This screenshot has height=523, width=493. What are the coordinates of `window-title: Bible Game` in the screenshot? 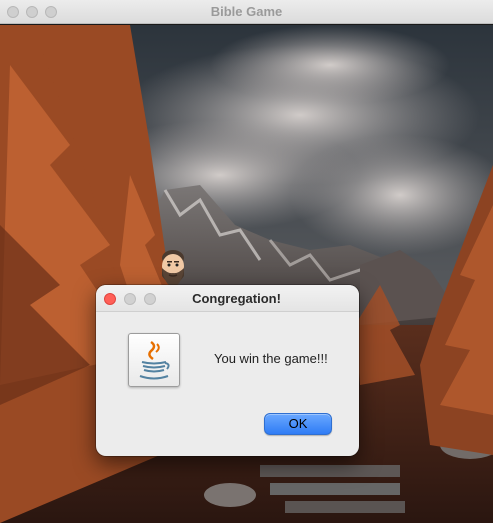 It's located at (246, 11).